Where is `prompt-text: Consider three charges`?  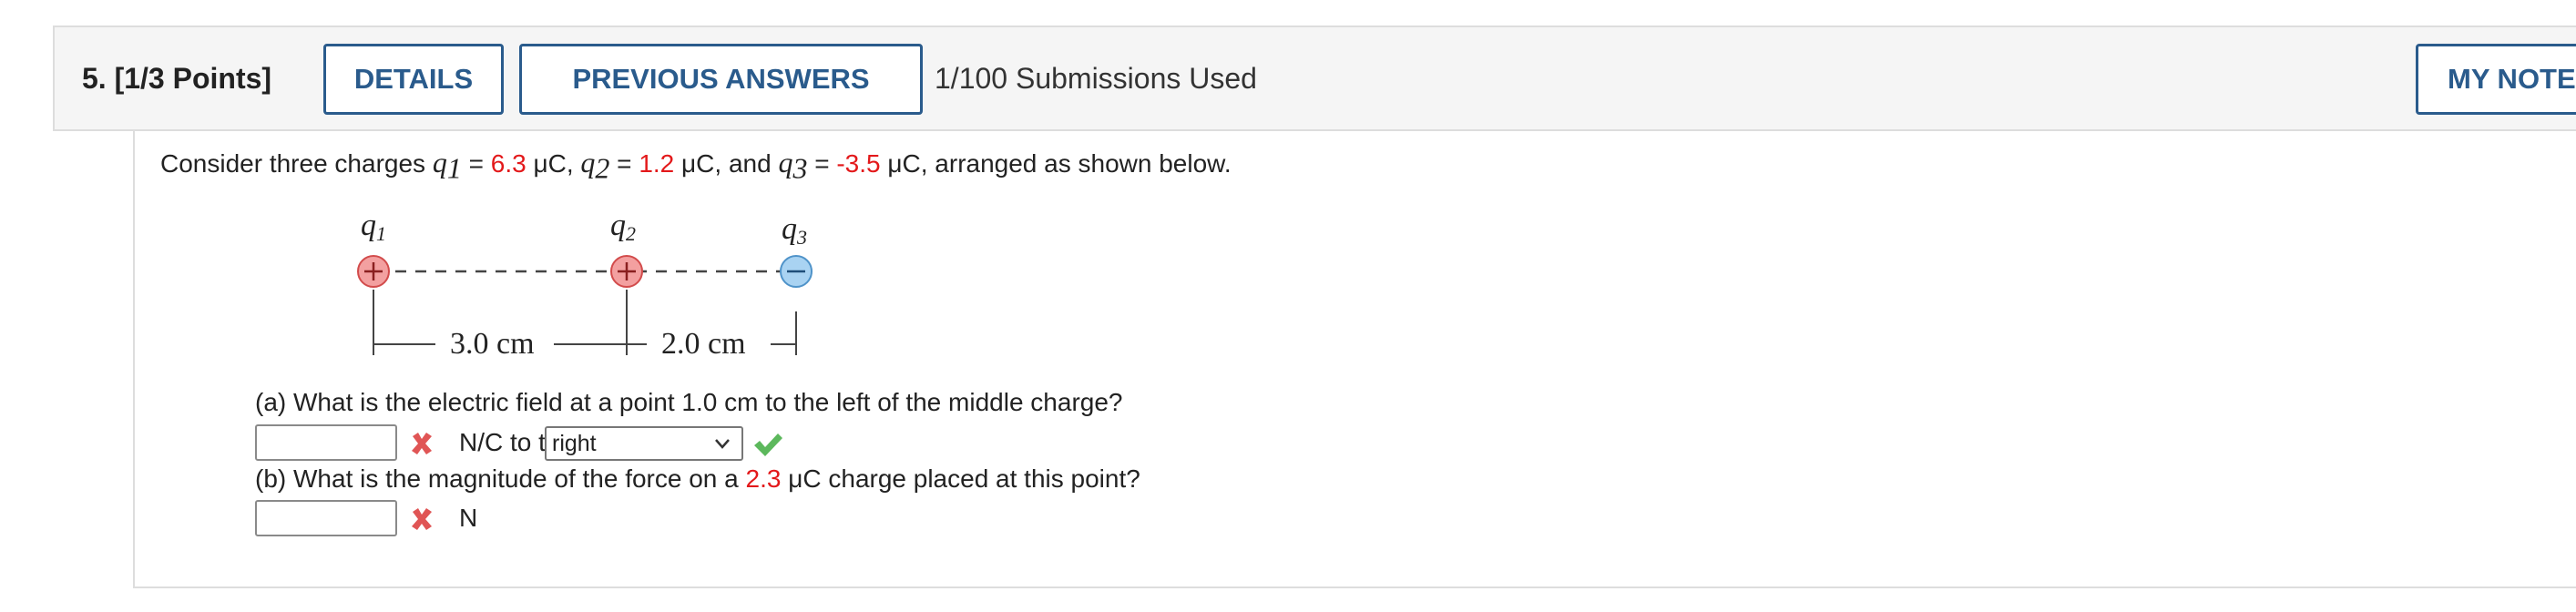
prompt-text: Consider three charges is located at coordinates (296, 163).